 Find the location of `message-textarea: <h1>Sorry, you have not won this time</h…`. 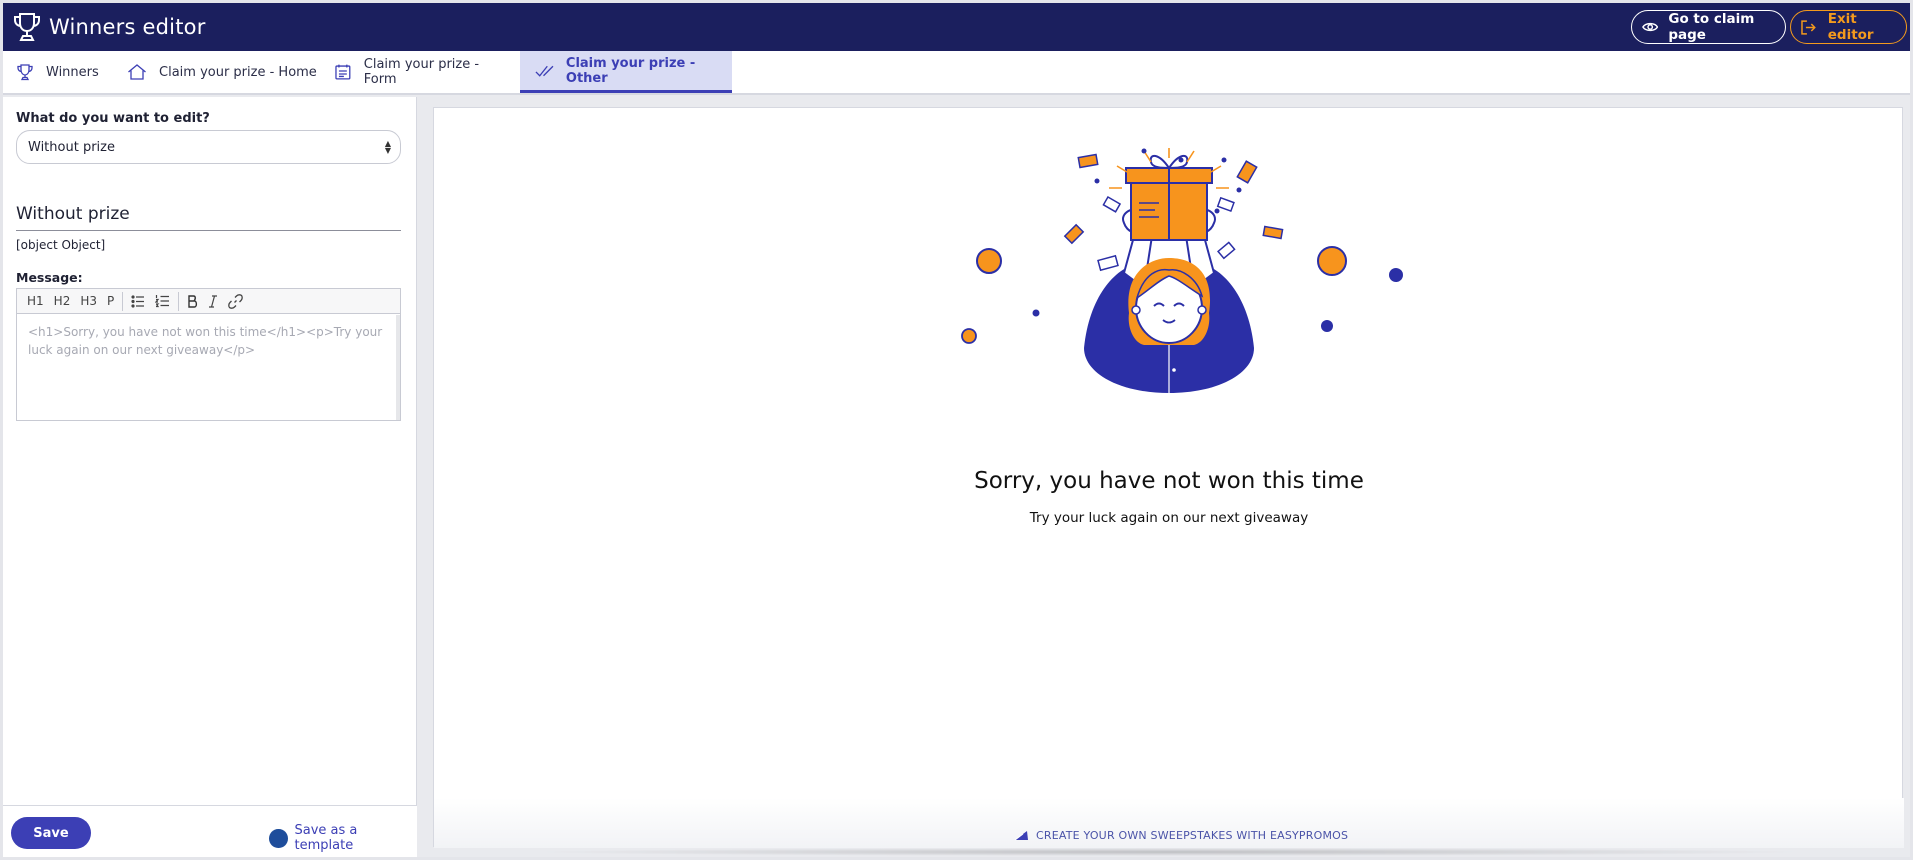

message-textarea: <h1>Sorry, you have not won this time</h… is located at coordinates (207, 367).